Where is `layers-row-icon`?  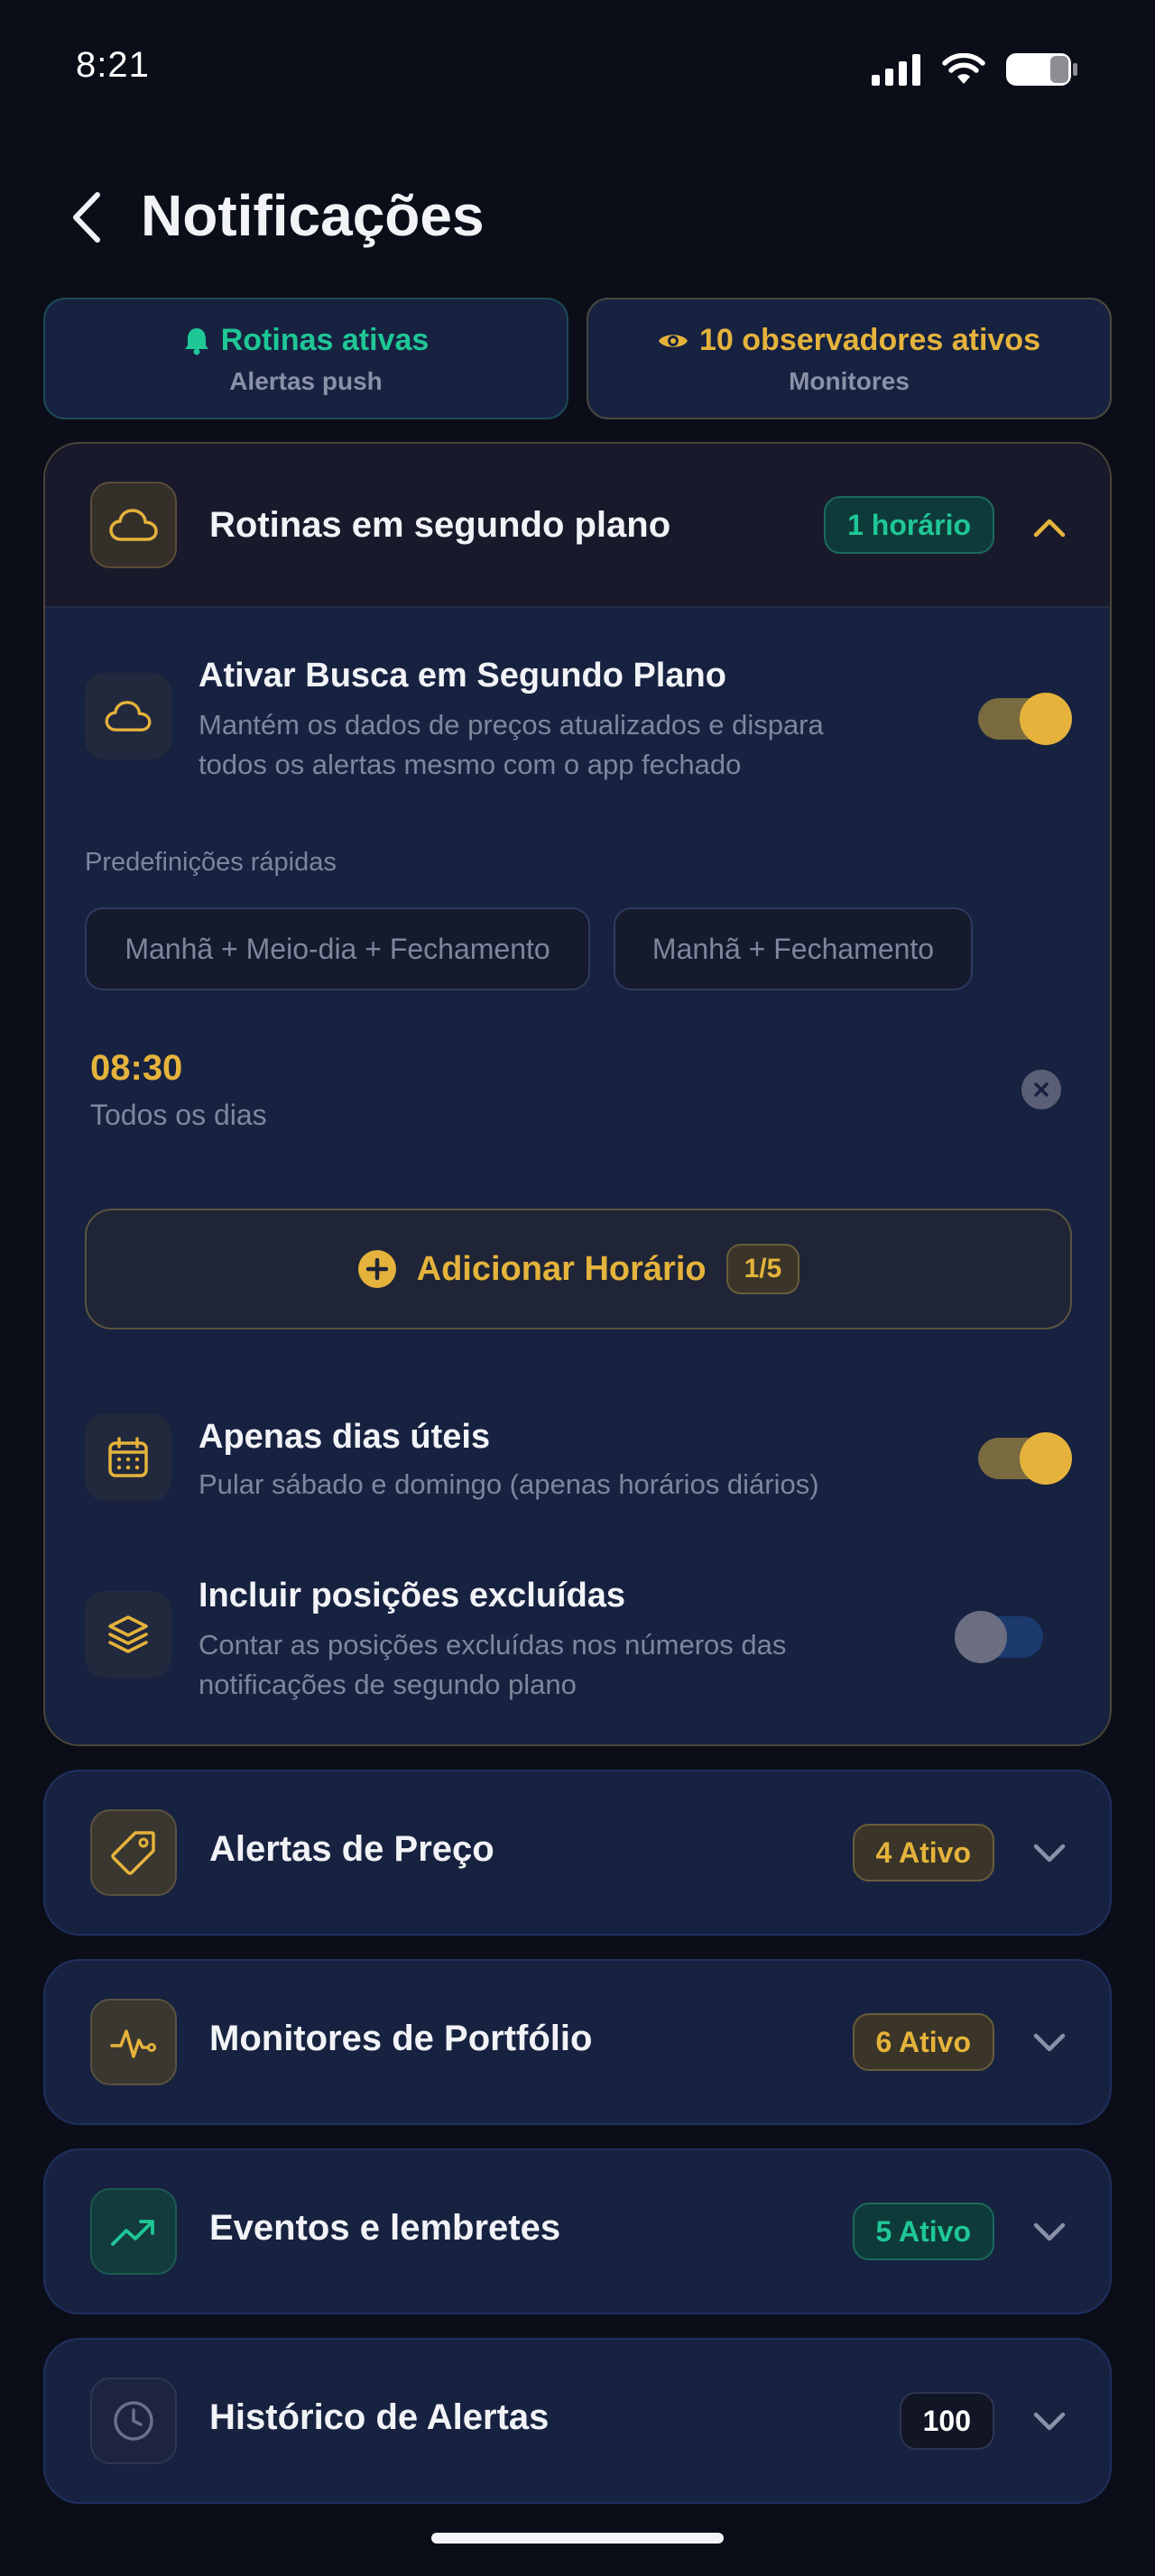 layers-row-icon is located at coordinates (128, 1635).